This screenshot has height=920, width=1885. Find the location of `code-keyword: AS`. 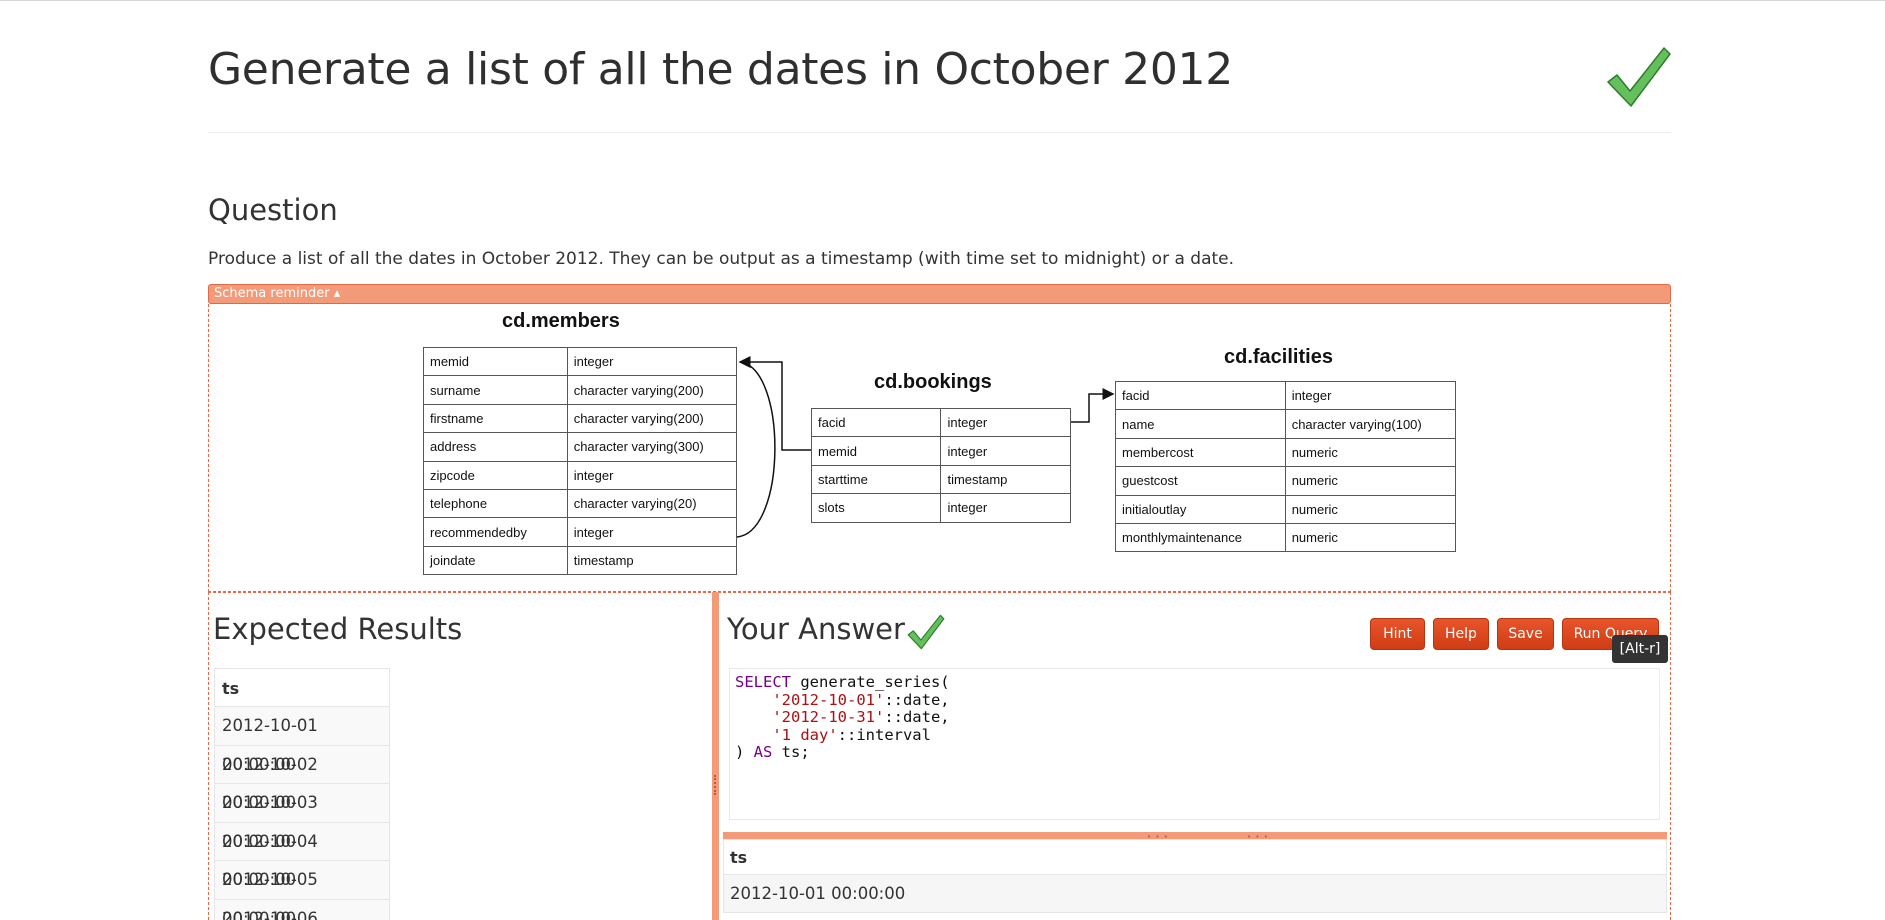

code-keyword: AS is located at coordinates (763, 752).